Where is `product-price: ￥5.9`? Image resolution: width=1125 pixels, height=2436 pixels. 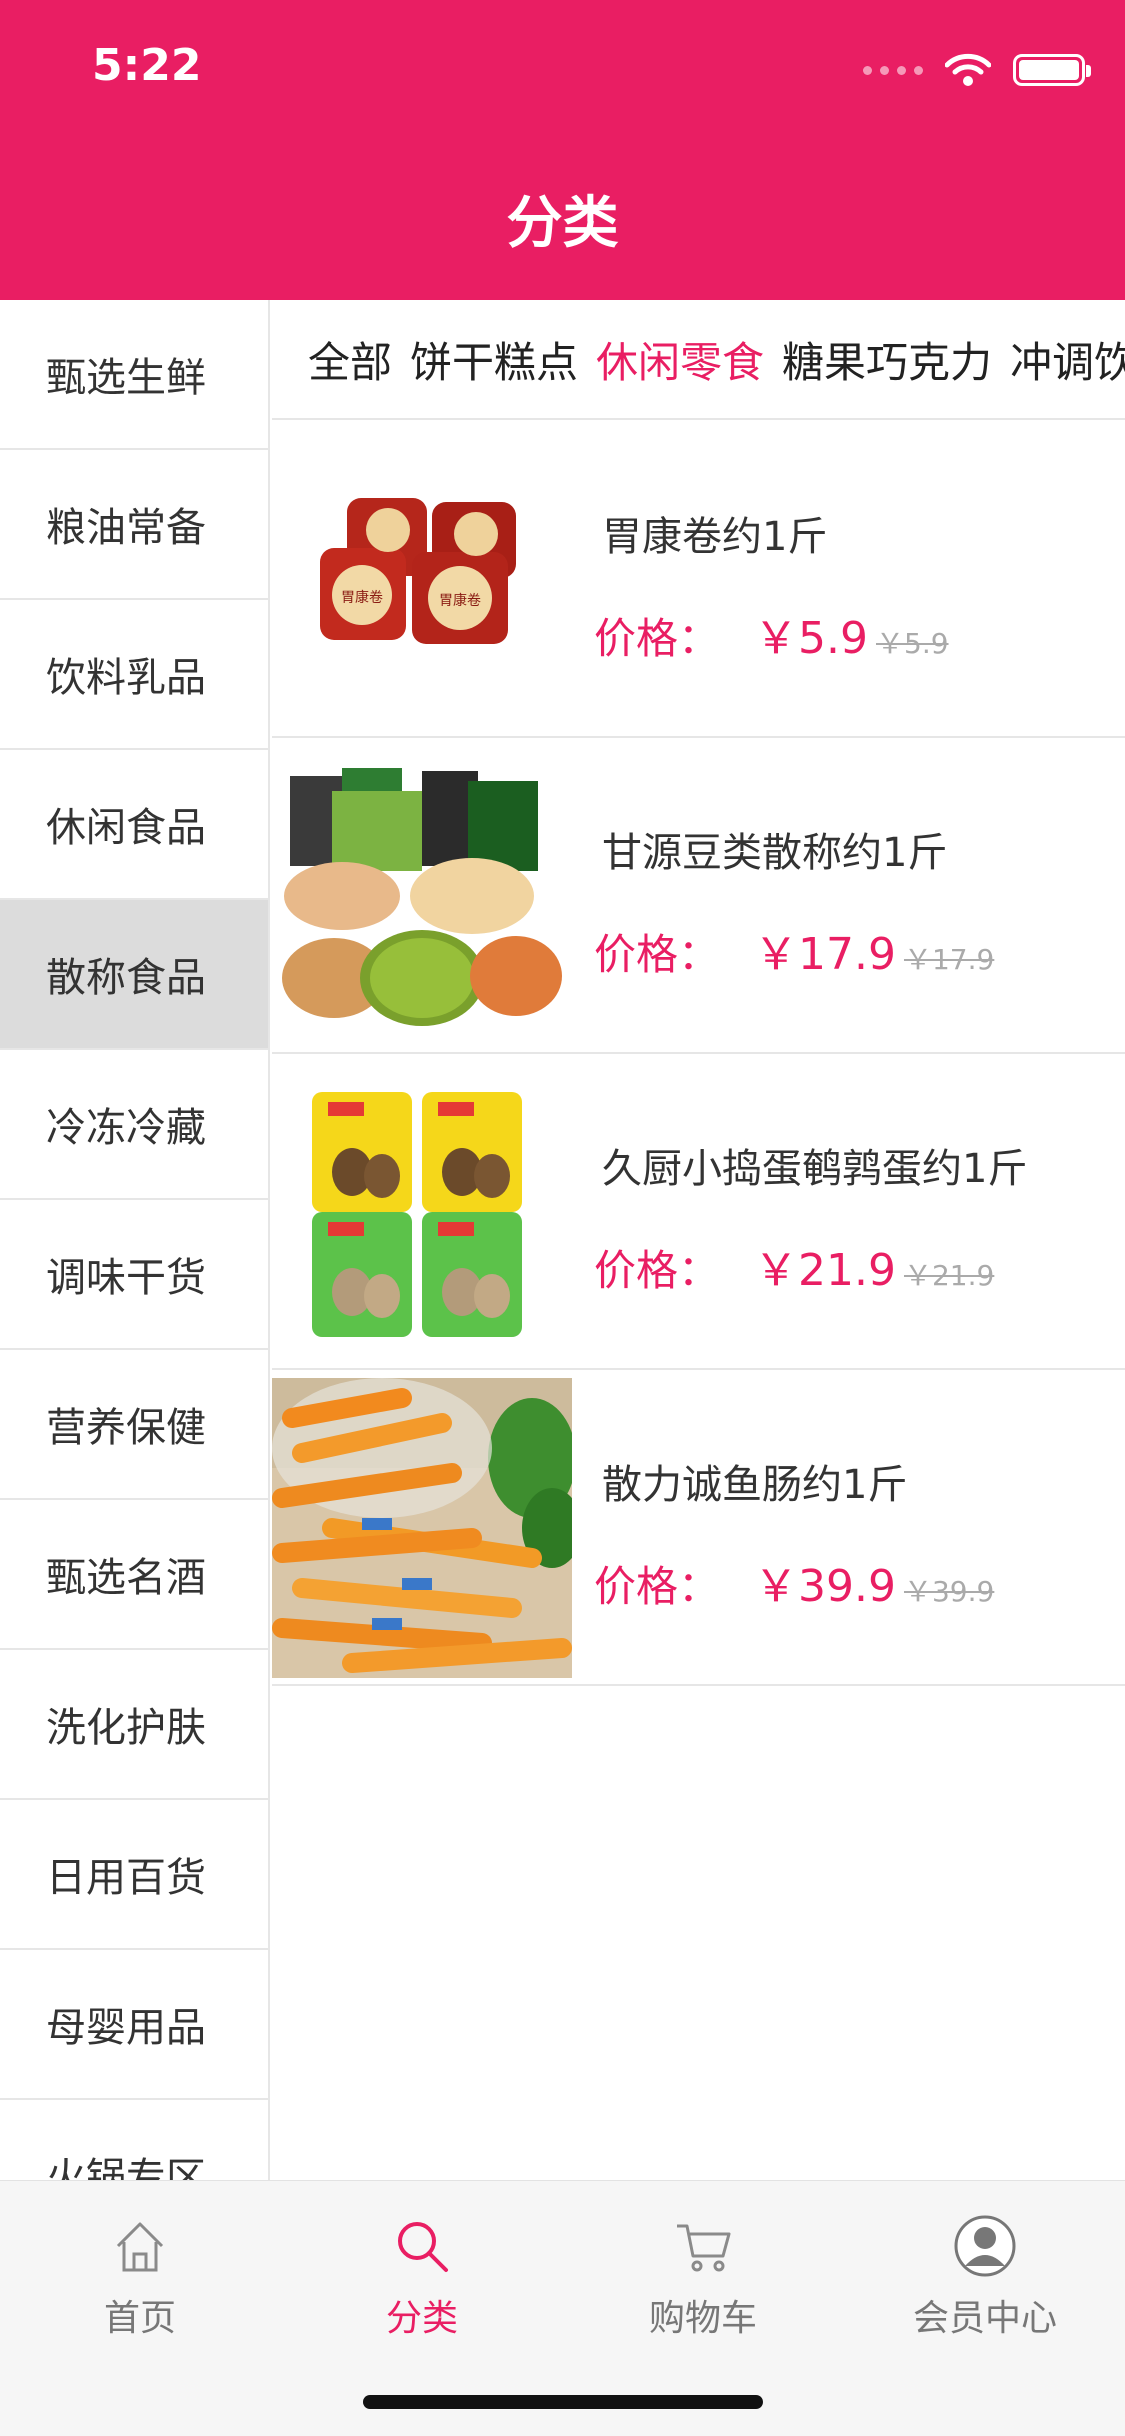 product-price: ￥5.9 is located at coordinates (811, 638).